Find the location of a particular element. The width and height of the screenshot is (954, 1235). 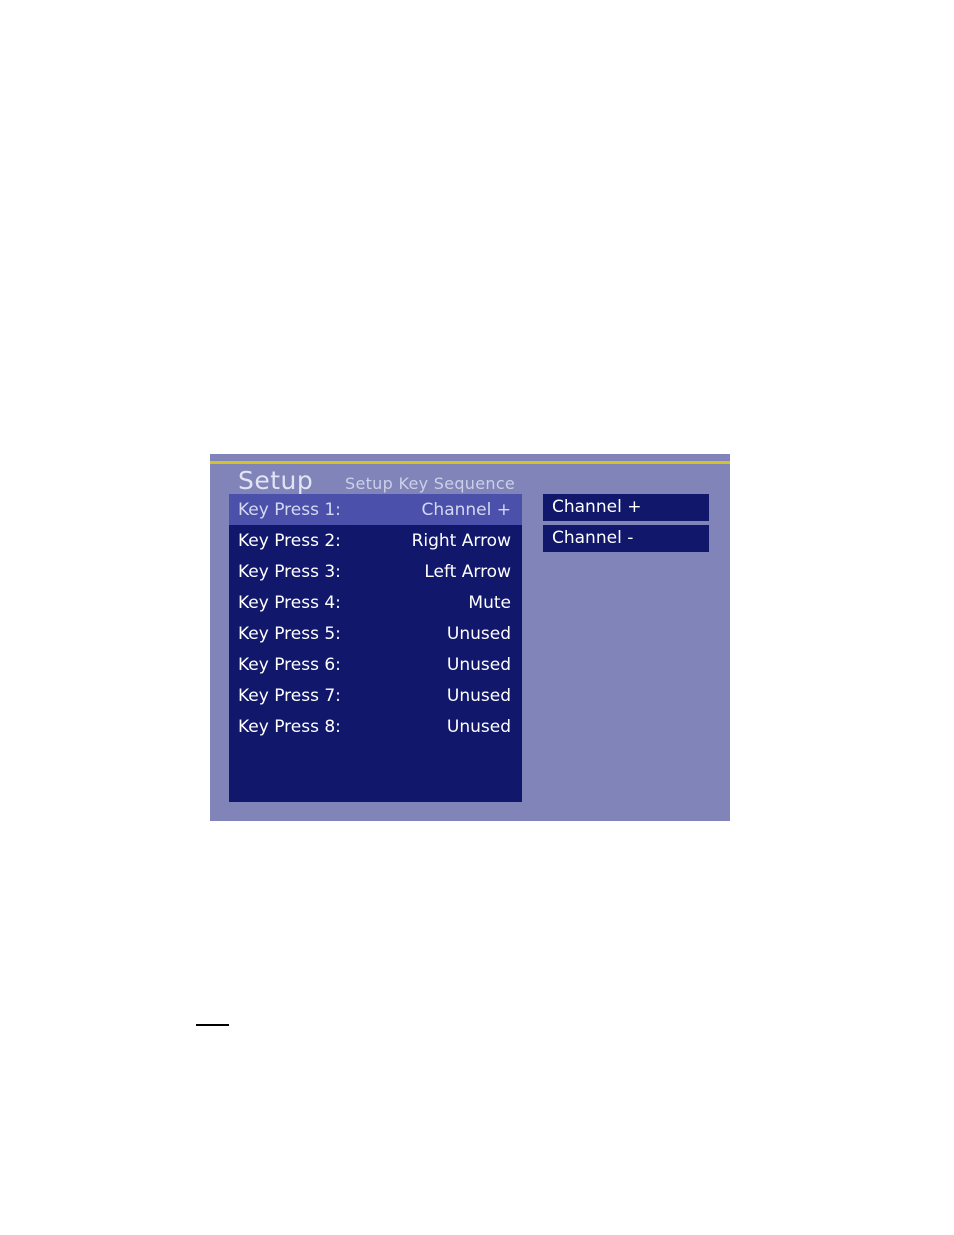

dropdown-option: Channel + is located at coordinates (626, 507).